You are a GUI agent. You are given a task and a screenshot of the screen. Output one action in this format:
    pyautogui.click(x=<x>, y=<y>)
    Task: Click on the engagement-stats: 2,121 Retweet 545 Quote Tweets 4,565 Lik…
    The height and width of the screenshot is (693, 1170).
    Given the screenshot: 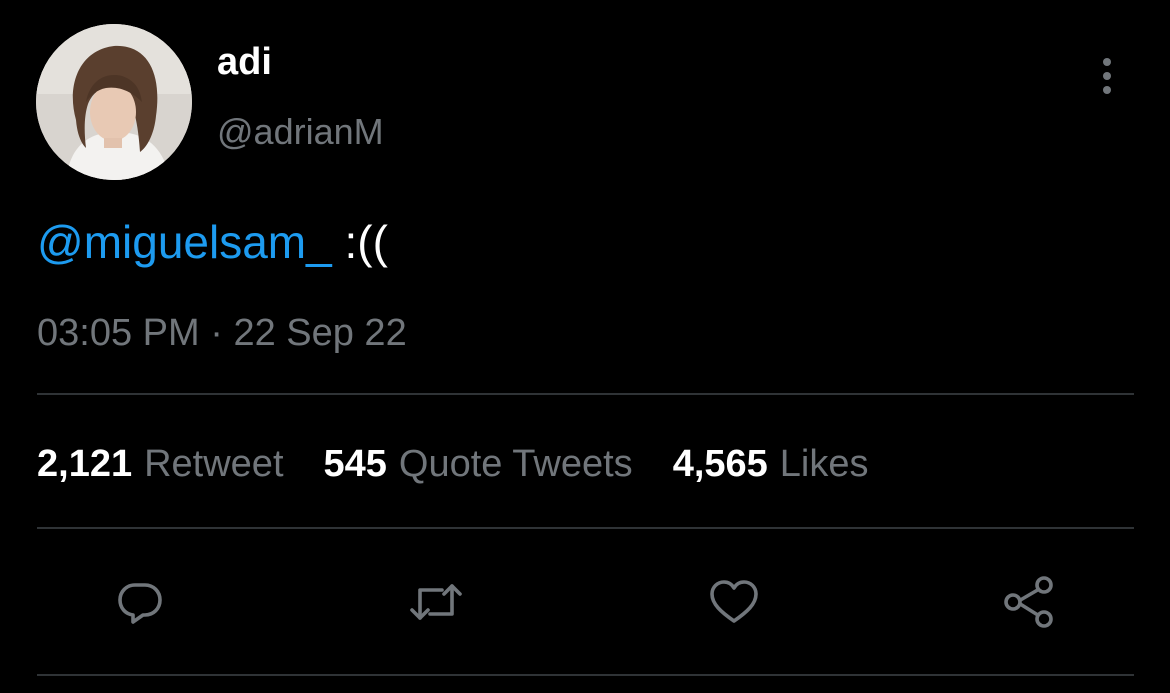 What is the action you would take?
    pyautogui.click(x=453, y=464)
    